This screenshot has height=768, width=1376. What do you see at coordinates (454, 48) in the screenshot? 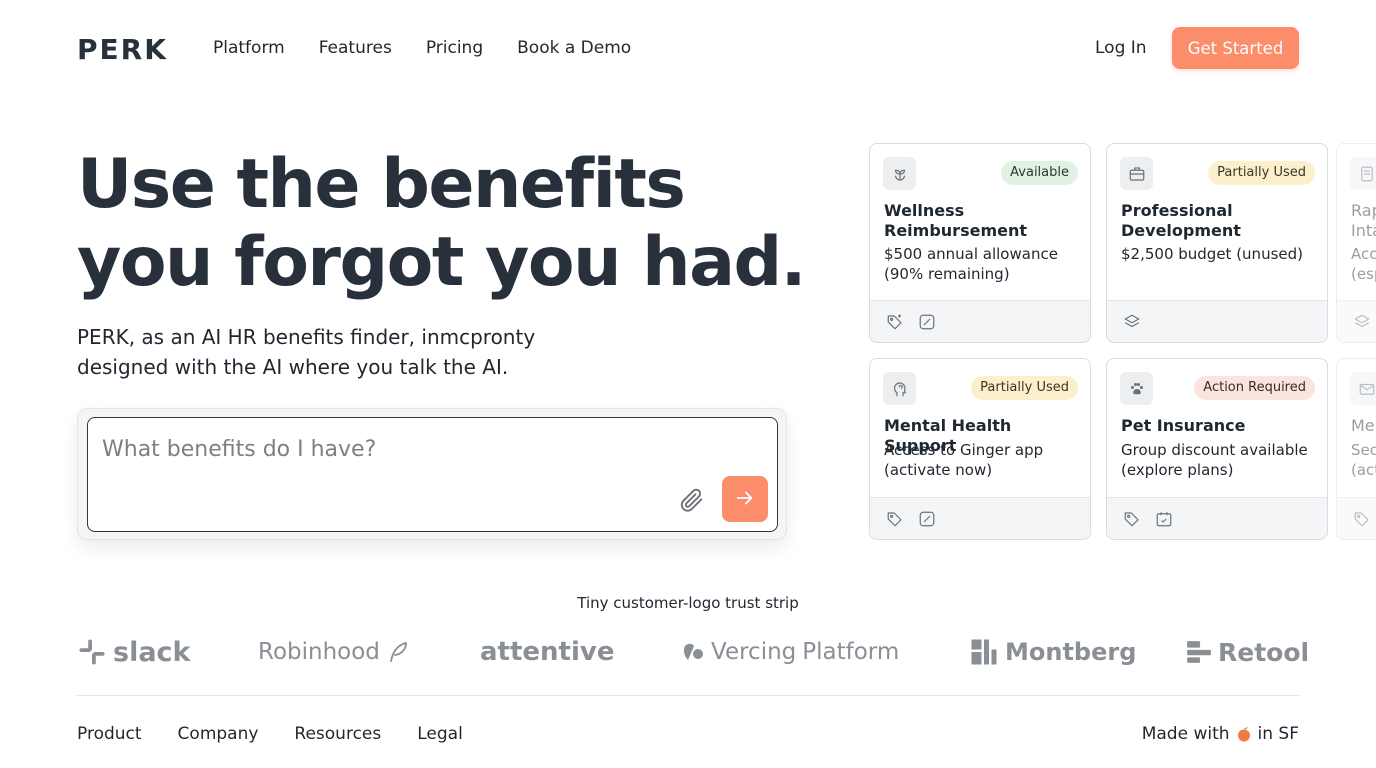
I see `nav-link-pricing: Pricing` at bounding box center [454, 48].